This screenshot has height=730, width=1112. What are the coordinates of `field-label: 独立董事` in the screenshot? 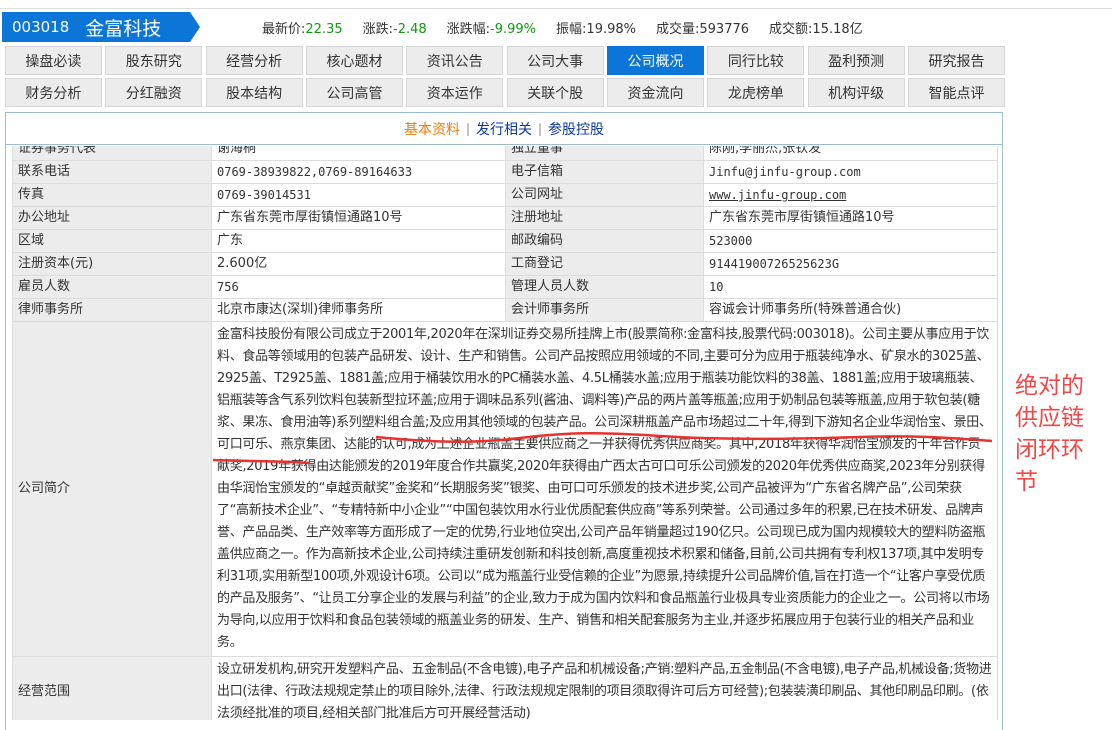 It's located at (604, 153).